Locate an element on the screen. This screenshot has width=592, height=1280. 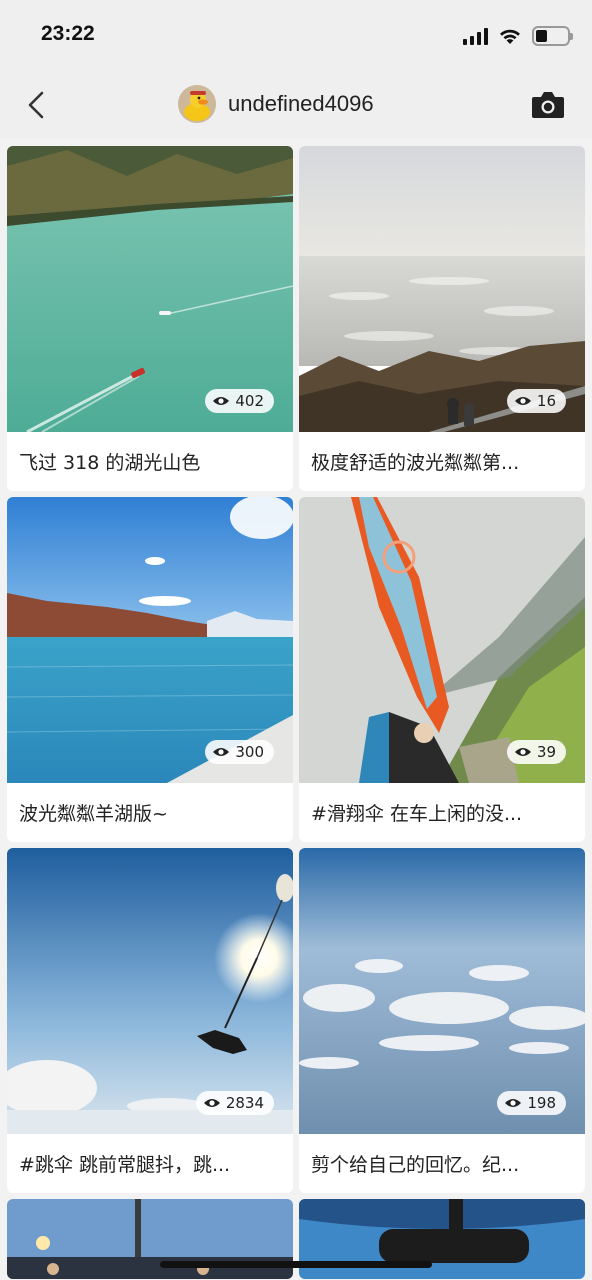
username: undefined4096 is located at coordinates (301, 103).